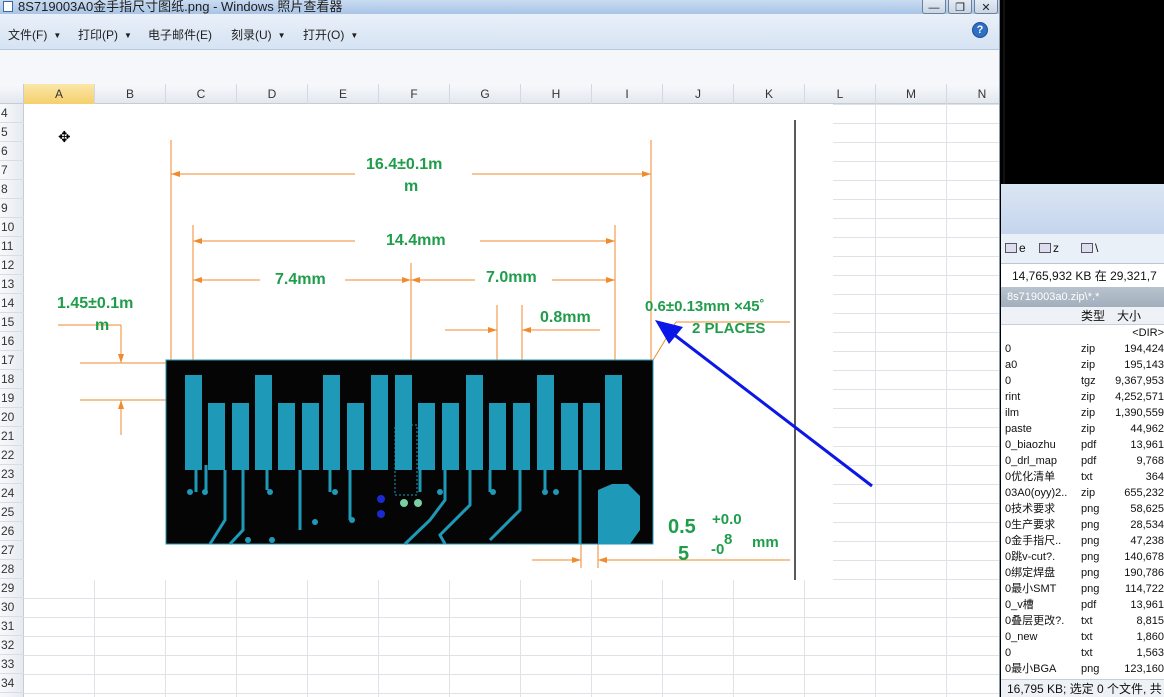 Image resolution: width=1164 pixels, height=697 pixels. I want to click on dim-chamfer-places: 2 PLACES, so click(729, 328).